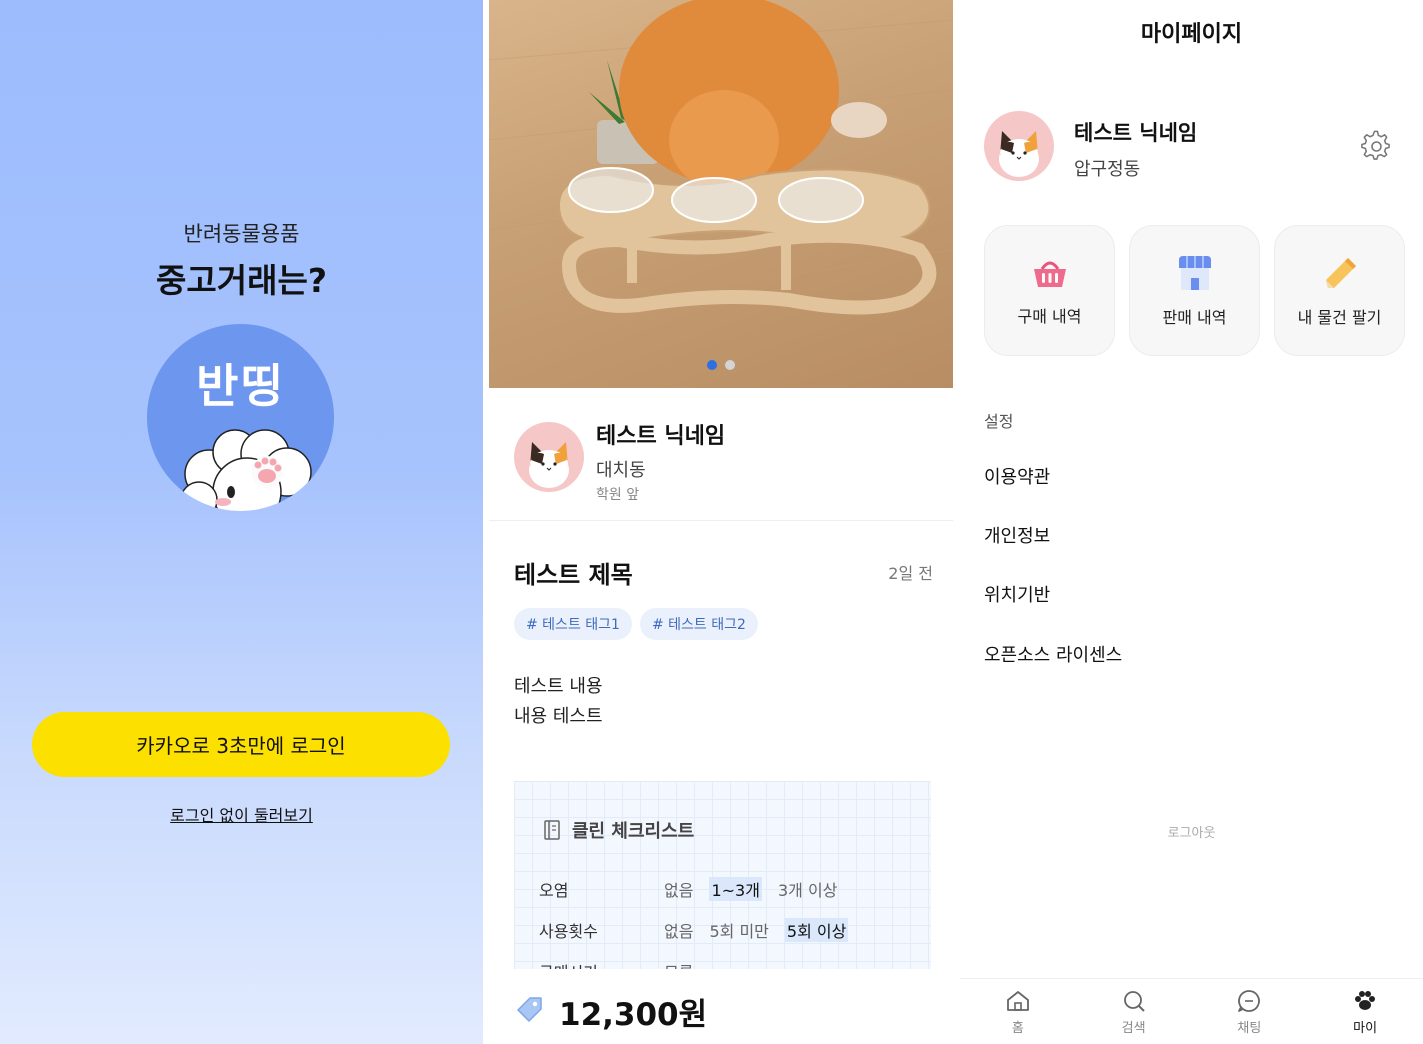 Image resolution: width=1423 pixels, height=1044 pixels. Describe the element at coordinates (554, 890) in the screenshot. I see `checklist-label: 오염` at that location.